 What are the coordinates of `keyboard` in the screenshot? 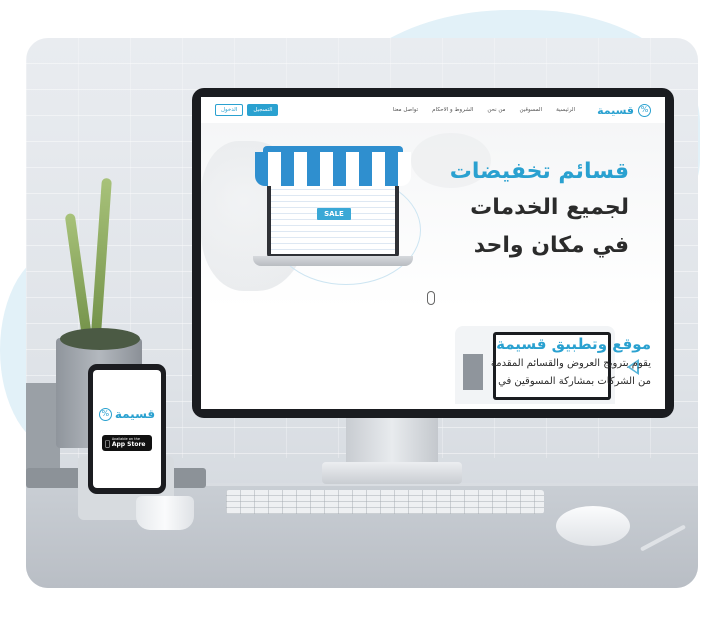 It's located at (385, 502).